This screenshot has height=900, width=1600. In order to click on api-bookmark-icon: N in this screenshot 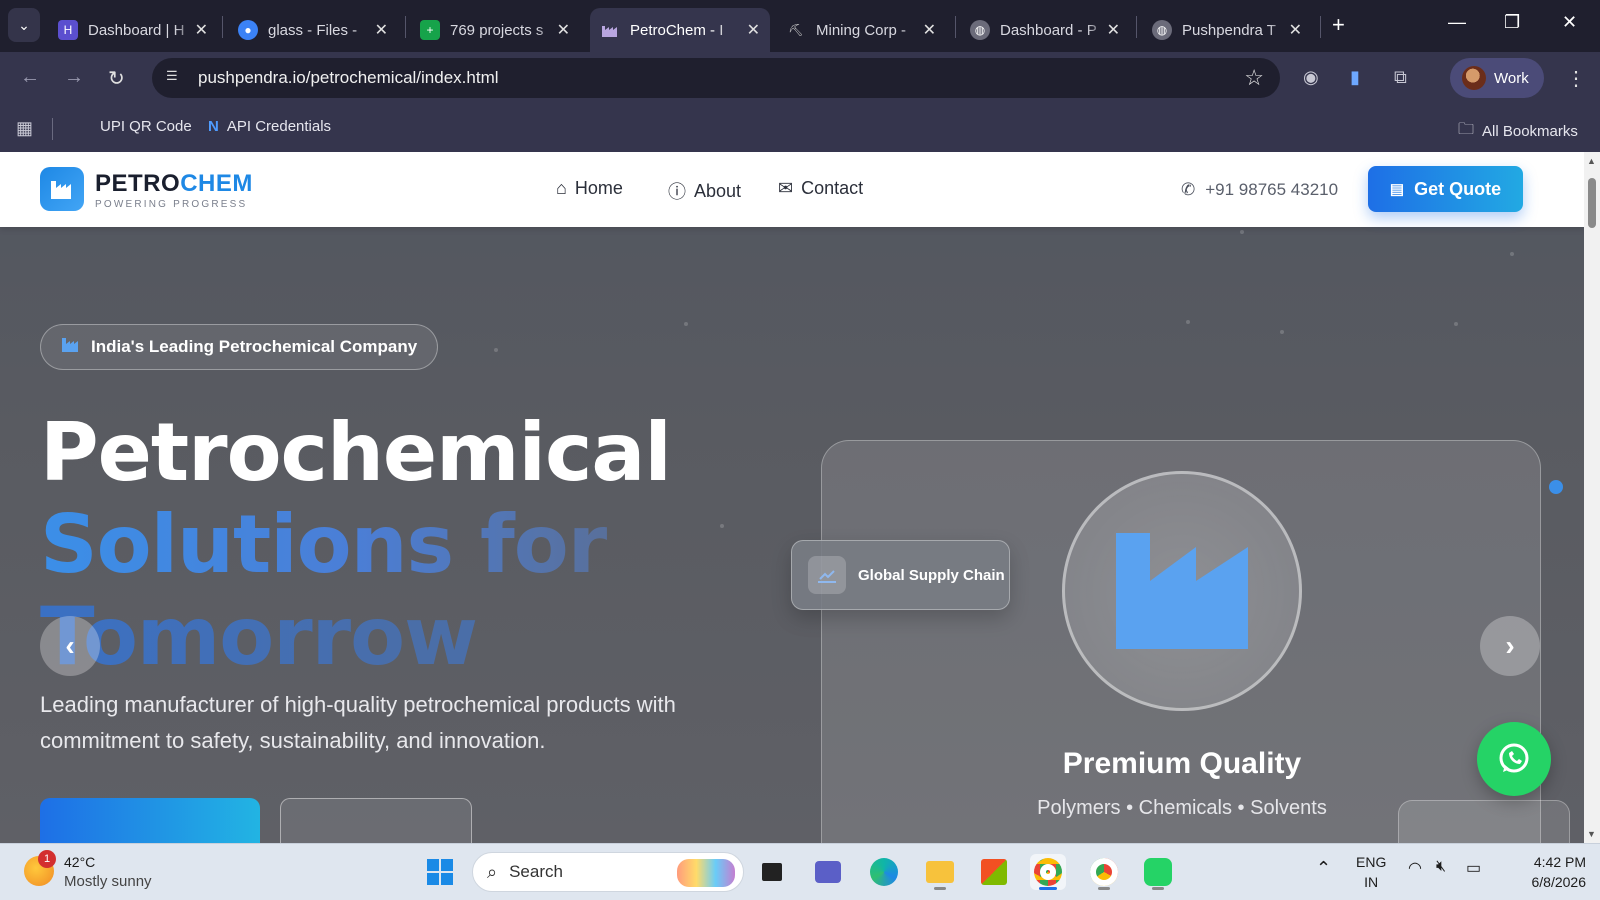, I will do `click(213, 126)`.